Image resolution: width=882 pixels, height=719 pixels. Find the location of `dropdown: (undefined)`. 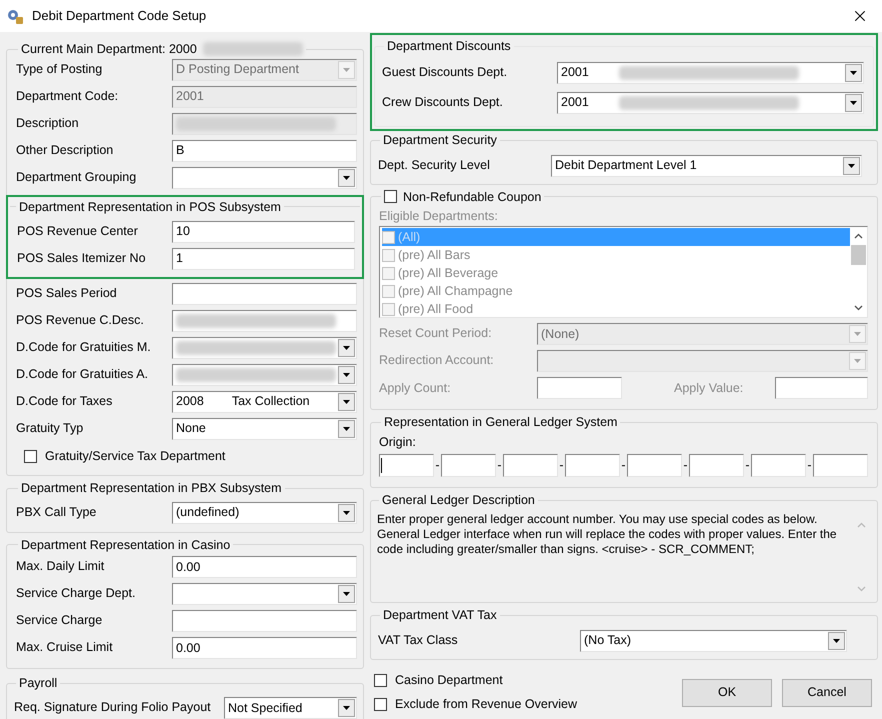

dropdown: (undefined) is located at coordinates (264, 513).